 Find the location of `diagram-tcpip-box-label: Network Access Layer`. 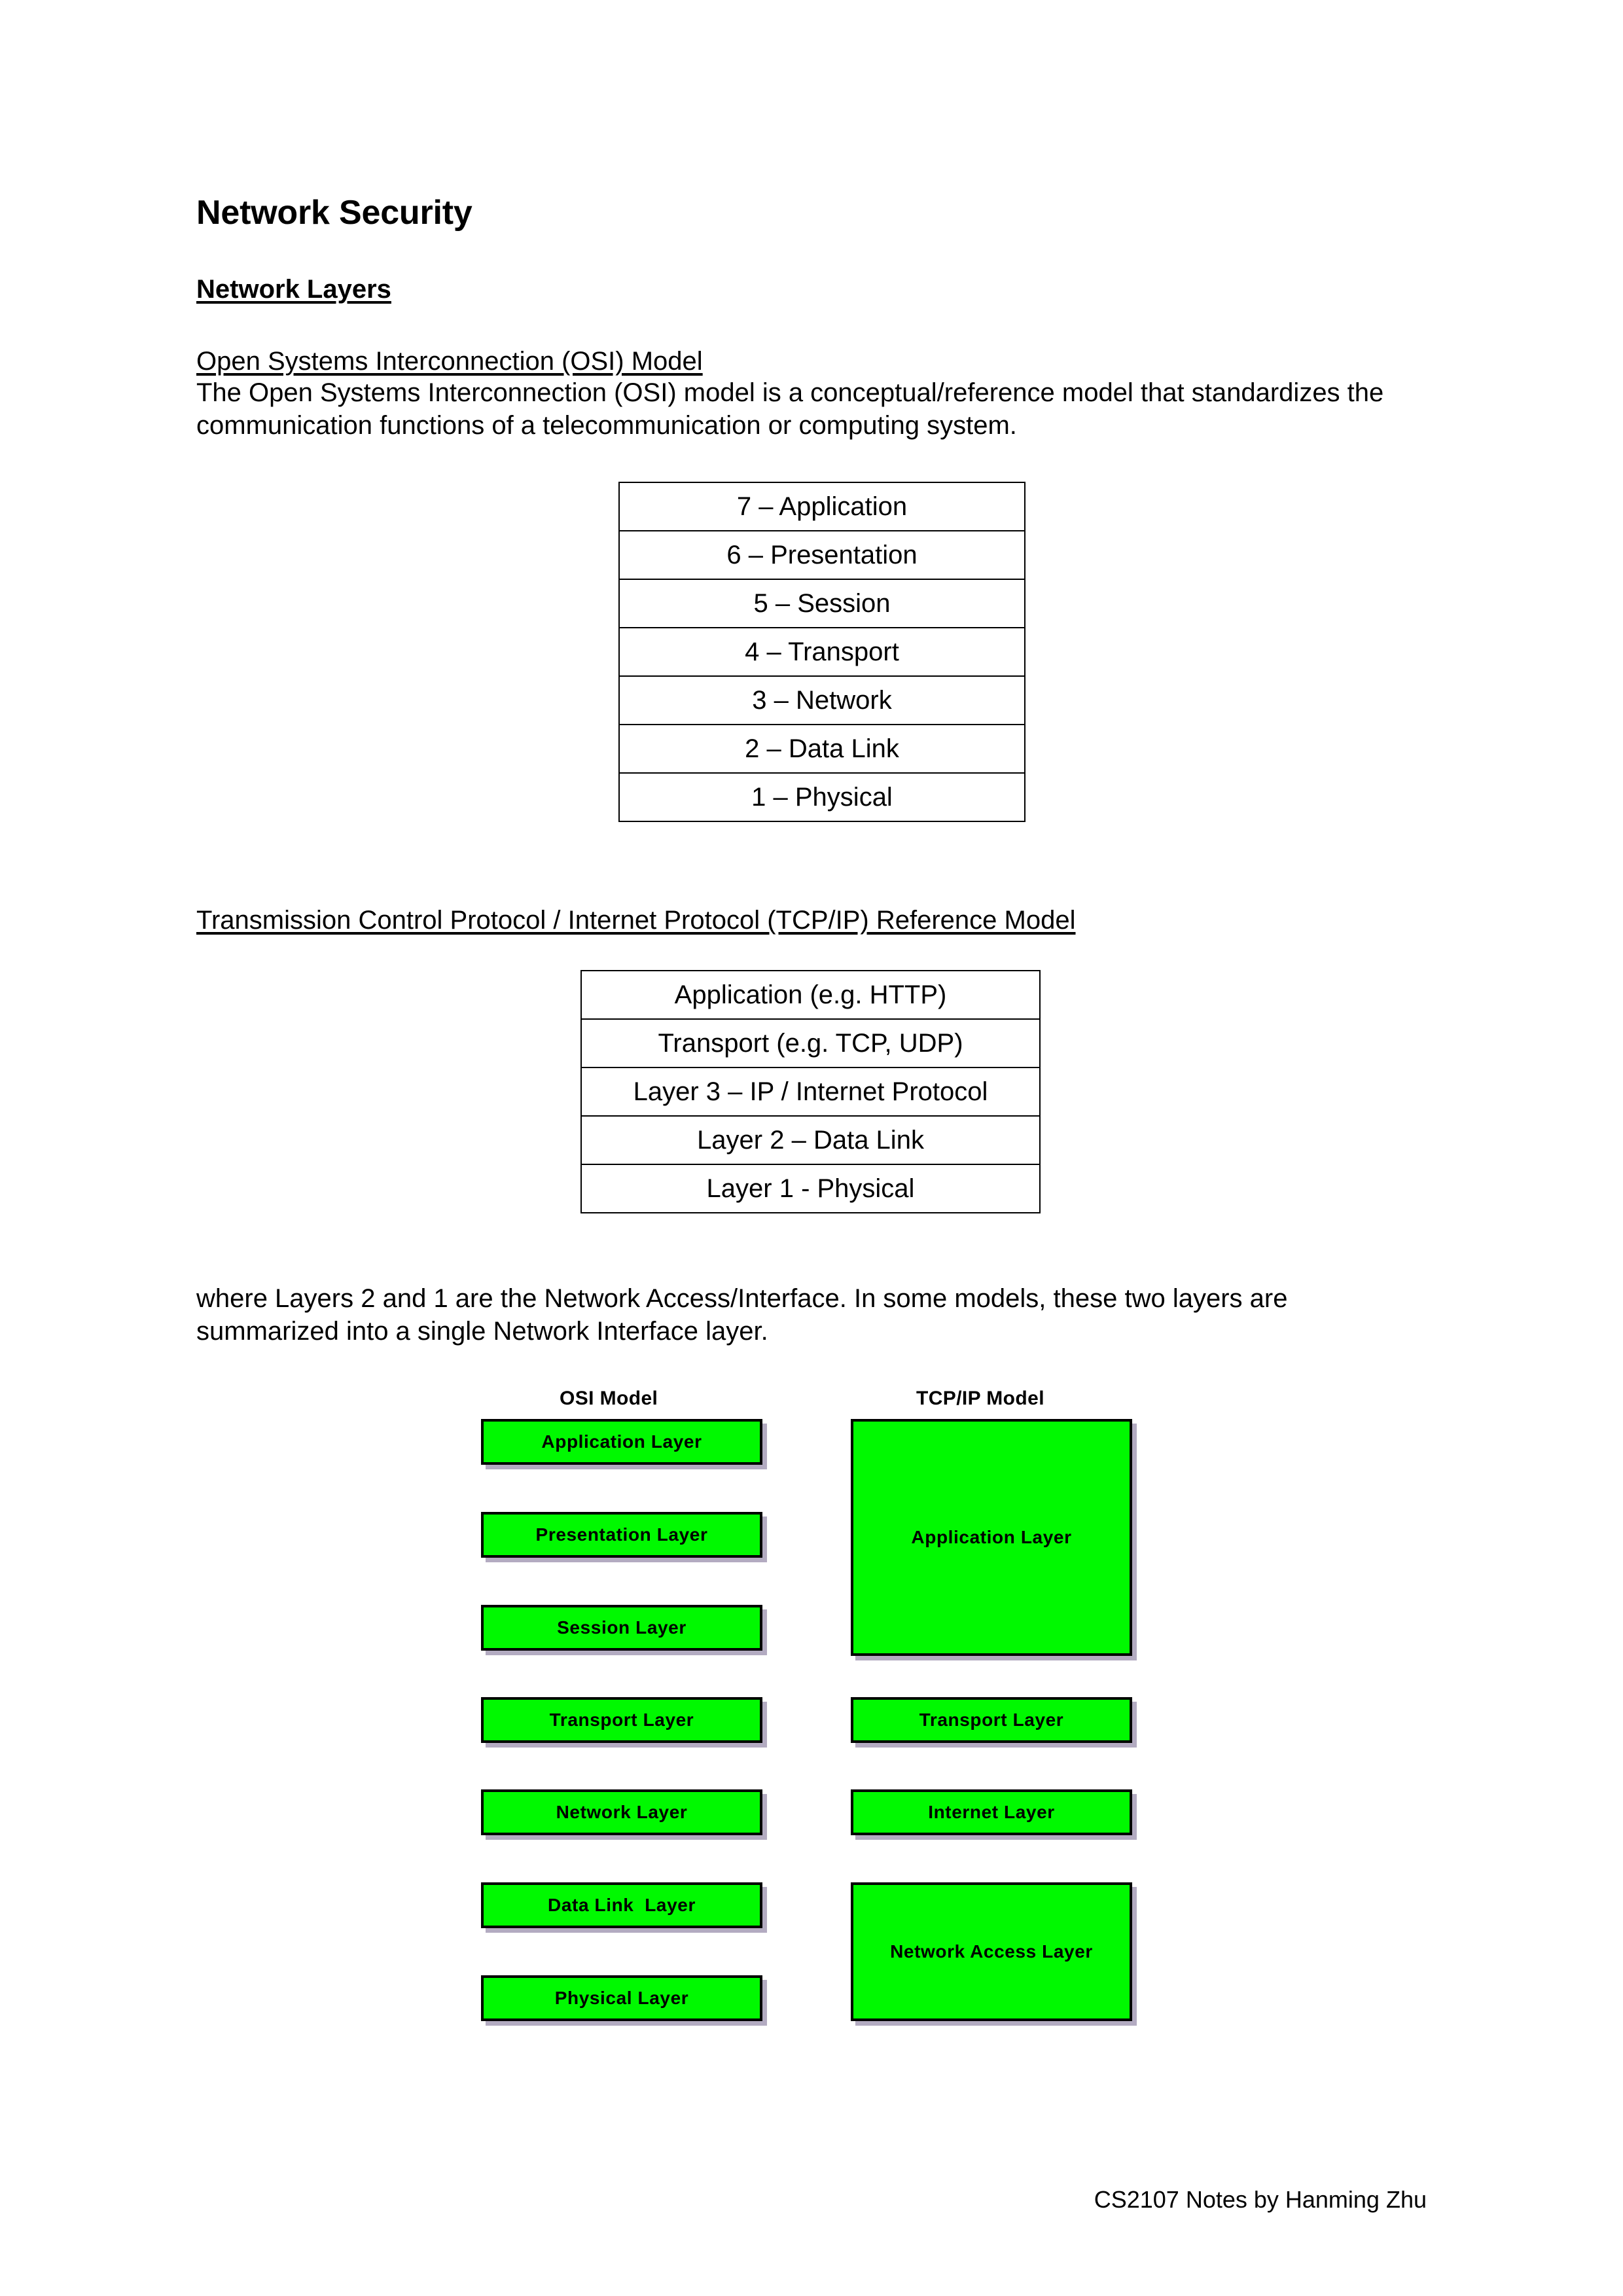

diagram-tcpip-box-label: Network Access Layer is located at coordinates (991, 1951).